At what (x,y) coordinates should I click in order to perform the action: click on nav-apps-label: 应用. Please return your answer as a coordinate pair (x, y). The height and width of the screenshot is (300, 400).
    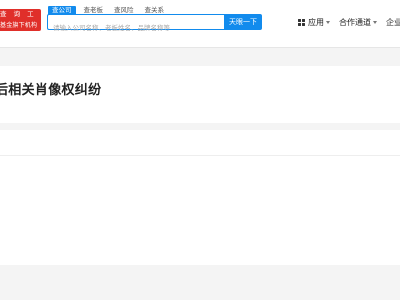
    Looking at the image, I should click on (316, 22).